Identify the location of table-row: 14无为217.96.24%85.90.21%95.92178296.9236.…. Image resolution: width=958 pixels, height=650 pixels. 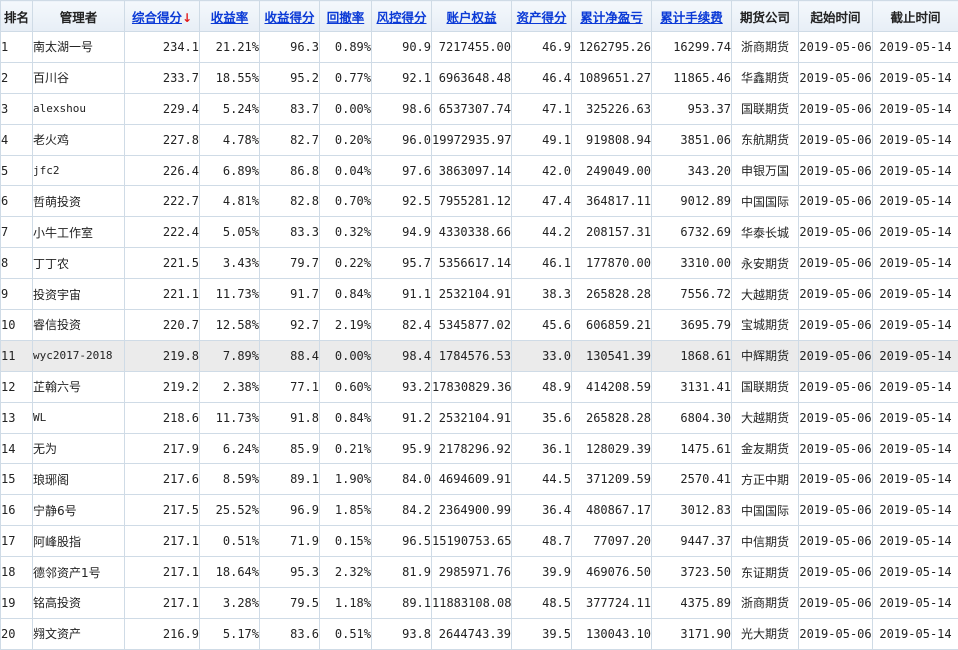
(479, 448).